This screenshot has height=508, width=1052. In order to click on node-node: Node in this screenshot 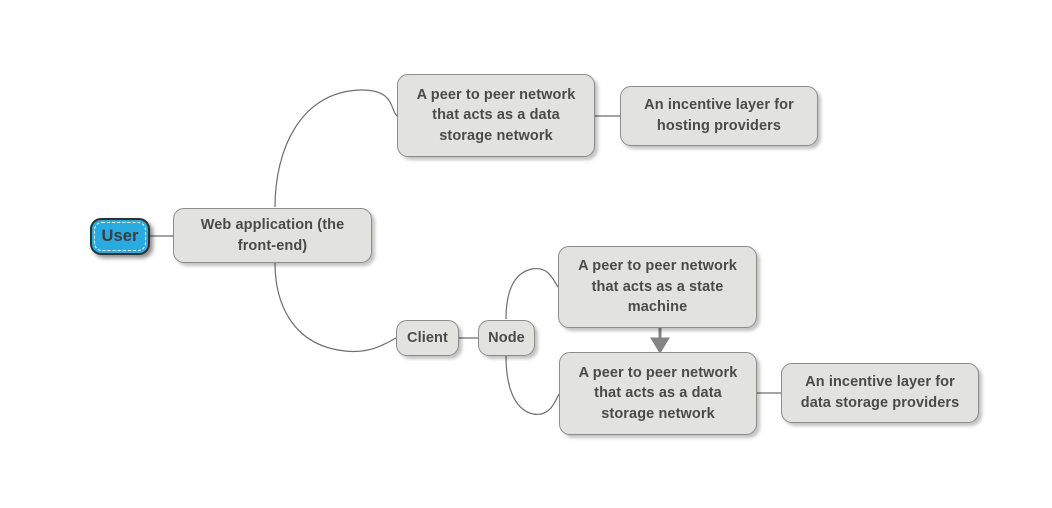, I will do `click(506, 338)`.